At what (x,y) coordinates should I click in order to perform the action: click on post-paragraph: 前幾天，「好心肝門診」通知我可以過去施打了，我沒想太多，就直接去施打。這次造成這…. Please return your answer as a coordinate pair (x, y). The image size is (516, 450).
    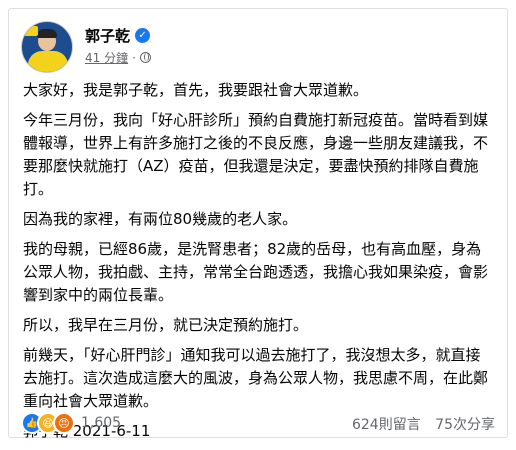
    Looking at the image, I should click on (256, 378).